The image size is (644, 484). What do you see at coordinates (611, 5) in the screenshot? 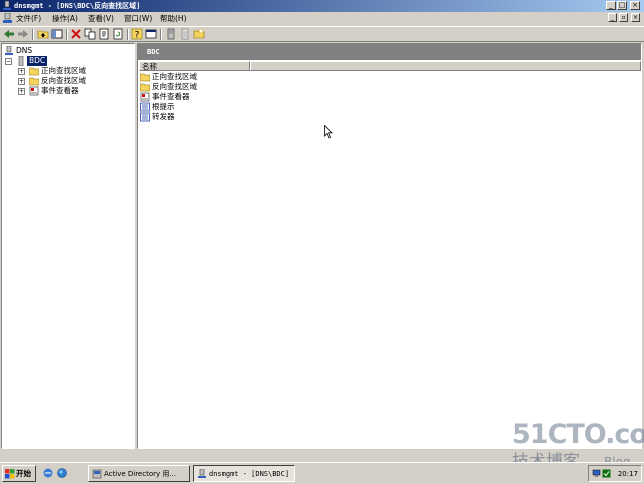
I see `minimize-button: _` at bounding box center [611, 5].